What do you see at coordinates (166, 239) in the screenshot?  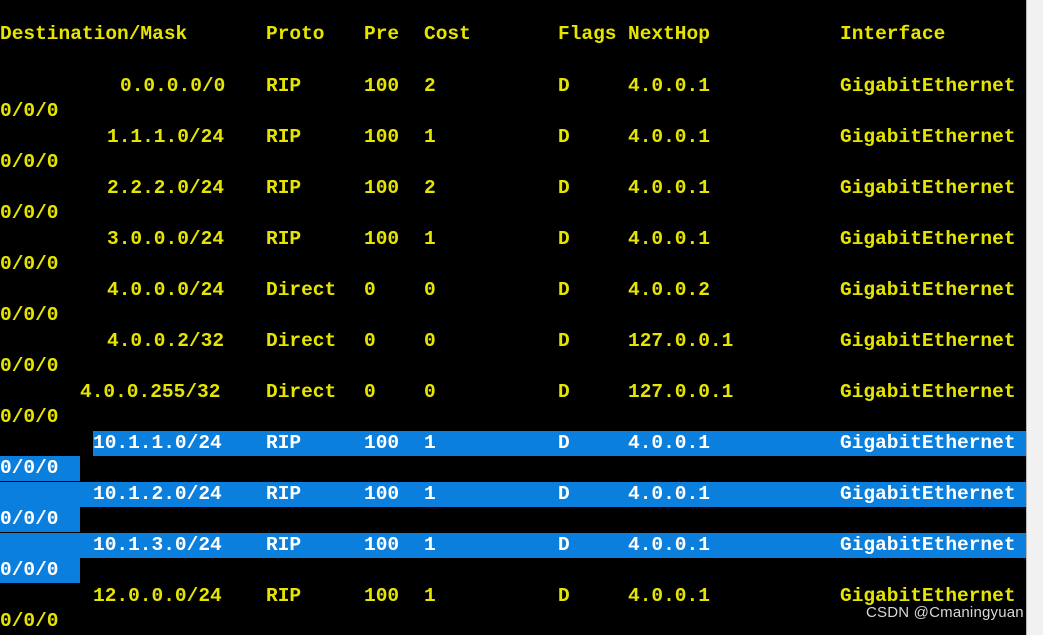 I see `route-destination: 3.0.0.0/24` at bounding box center [166, 239].